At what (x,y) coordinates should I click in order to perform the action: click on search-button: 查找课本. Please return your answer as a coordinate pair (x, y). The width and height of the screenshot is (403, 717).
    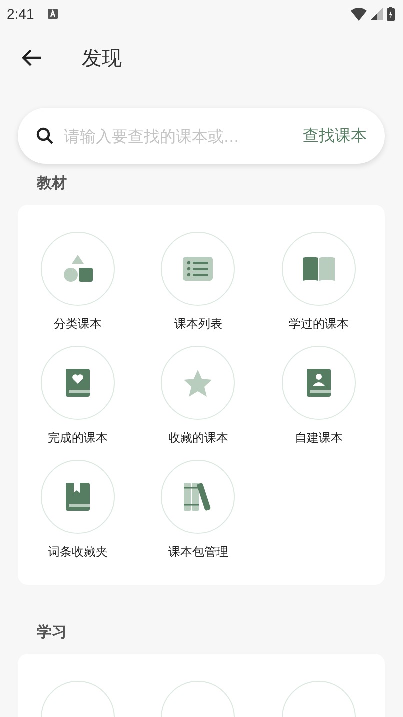
    Looking at the image, I should click on (335, 136).